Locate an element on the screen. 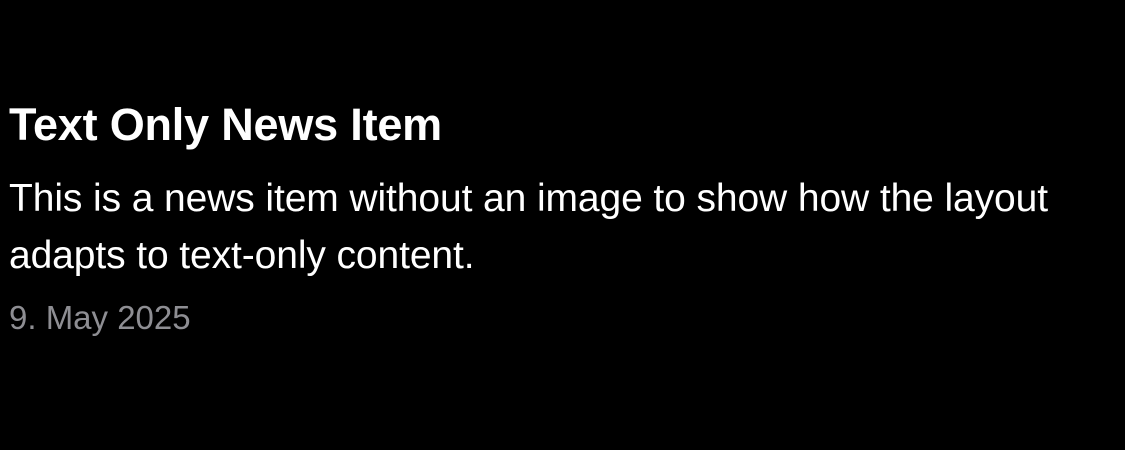  news-item-date: 9. May 2025 is located at coordinates (100, 317).